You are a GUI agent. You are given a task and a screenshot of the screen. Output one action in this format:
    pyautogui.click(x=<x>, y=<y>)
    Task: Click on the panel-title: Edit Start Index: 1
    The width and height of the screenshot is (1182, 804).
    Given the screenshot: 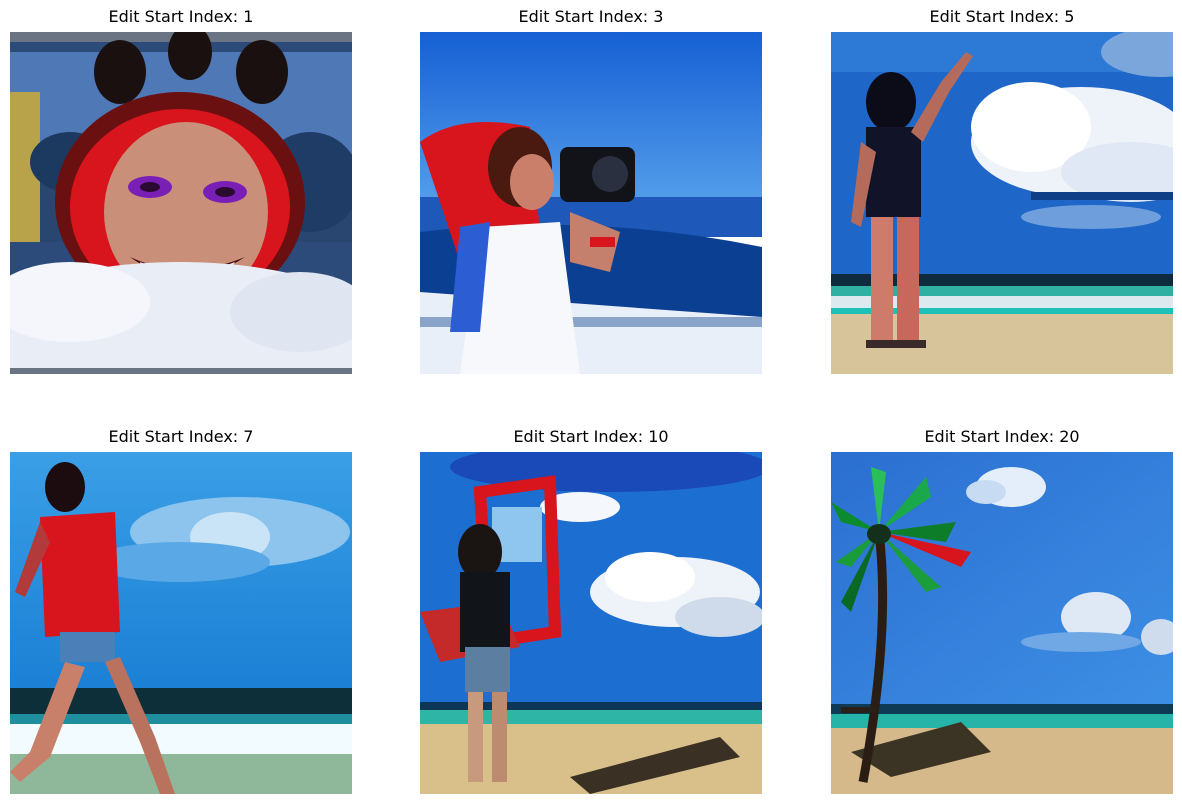 What is the action you would take?
    pyautogui.click(x=181, y=16)
    